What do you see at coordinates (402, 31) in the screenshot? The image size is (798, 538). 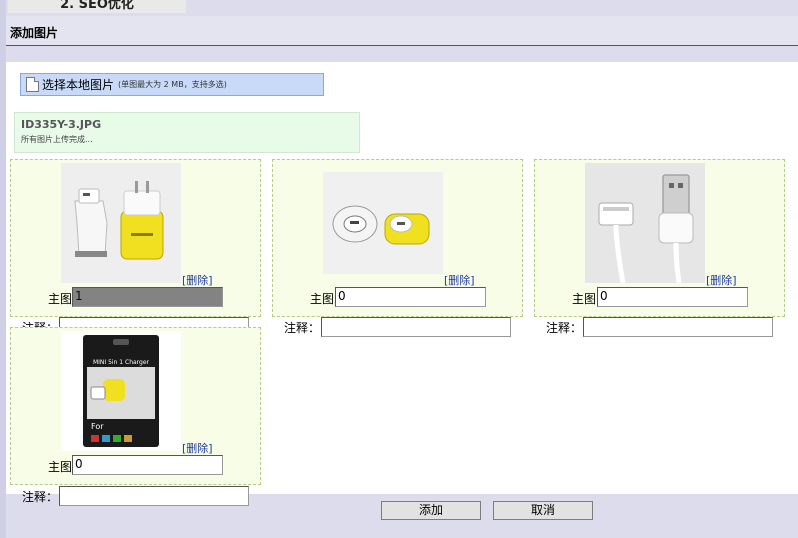 I see `section-header: 添加图片` at bounding box center [402, 31].